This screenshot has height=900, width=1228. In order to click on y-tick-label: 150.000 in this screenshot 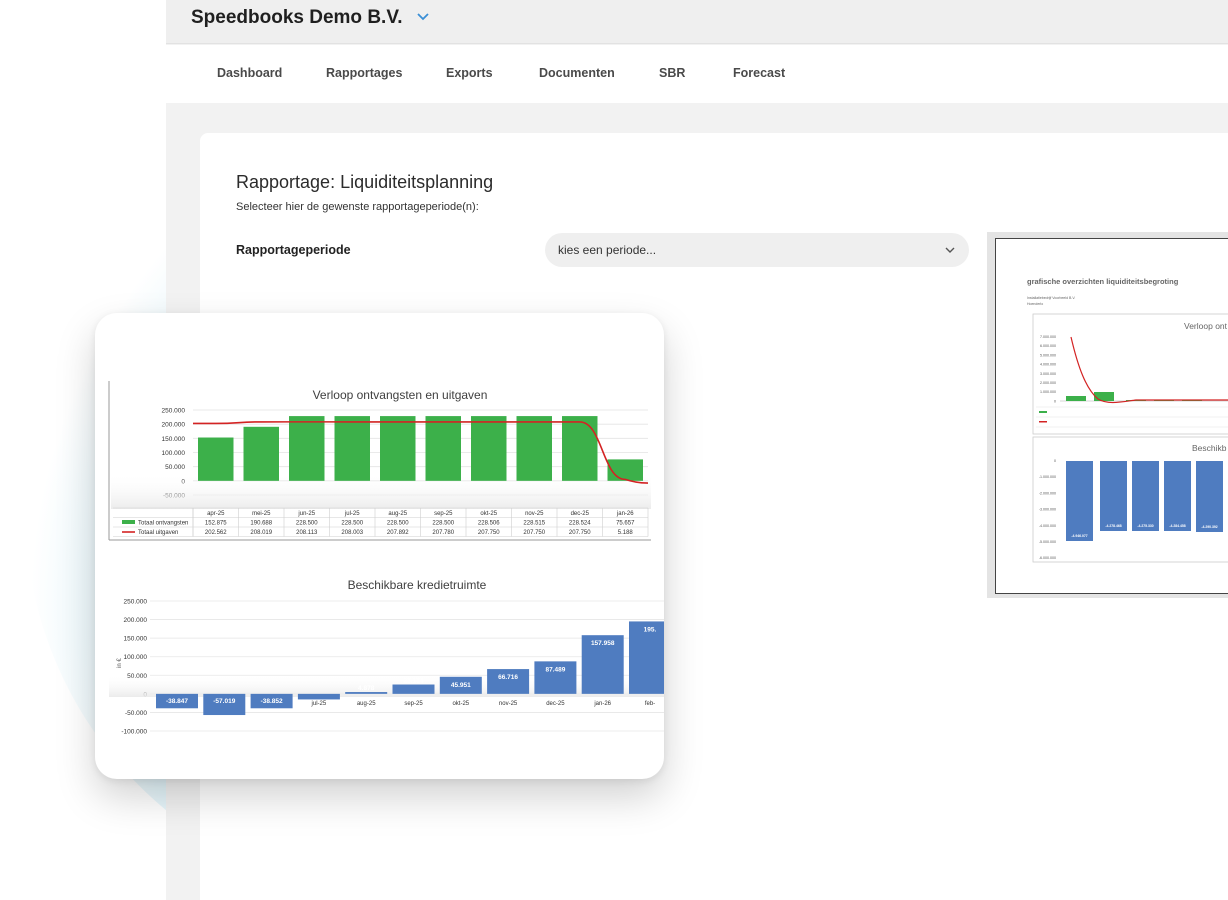, I will do `click(174, 439)`.